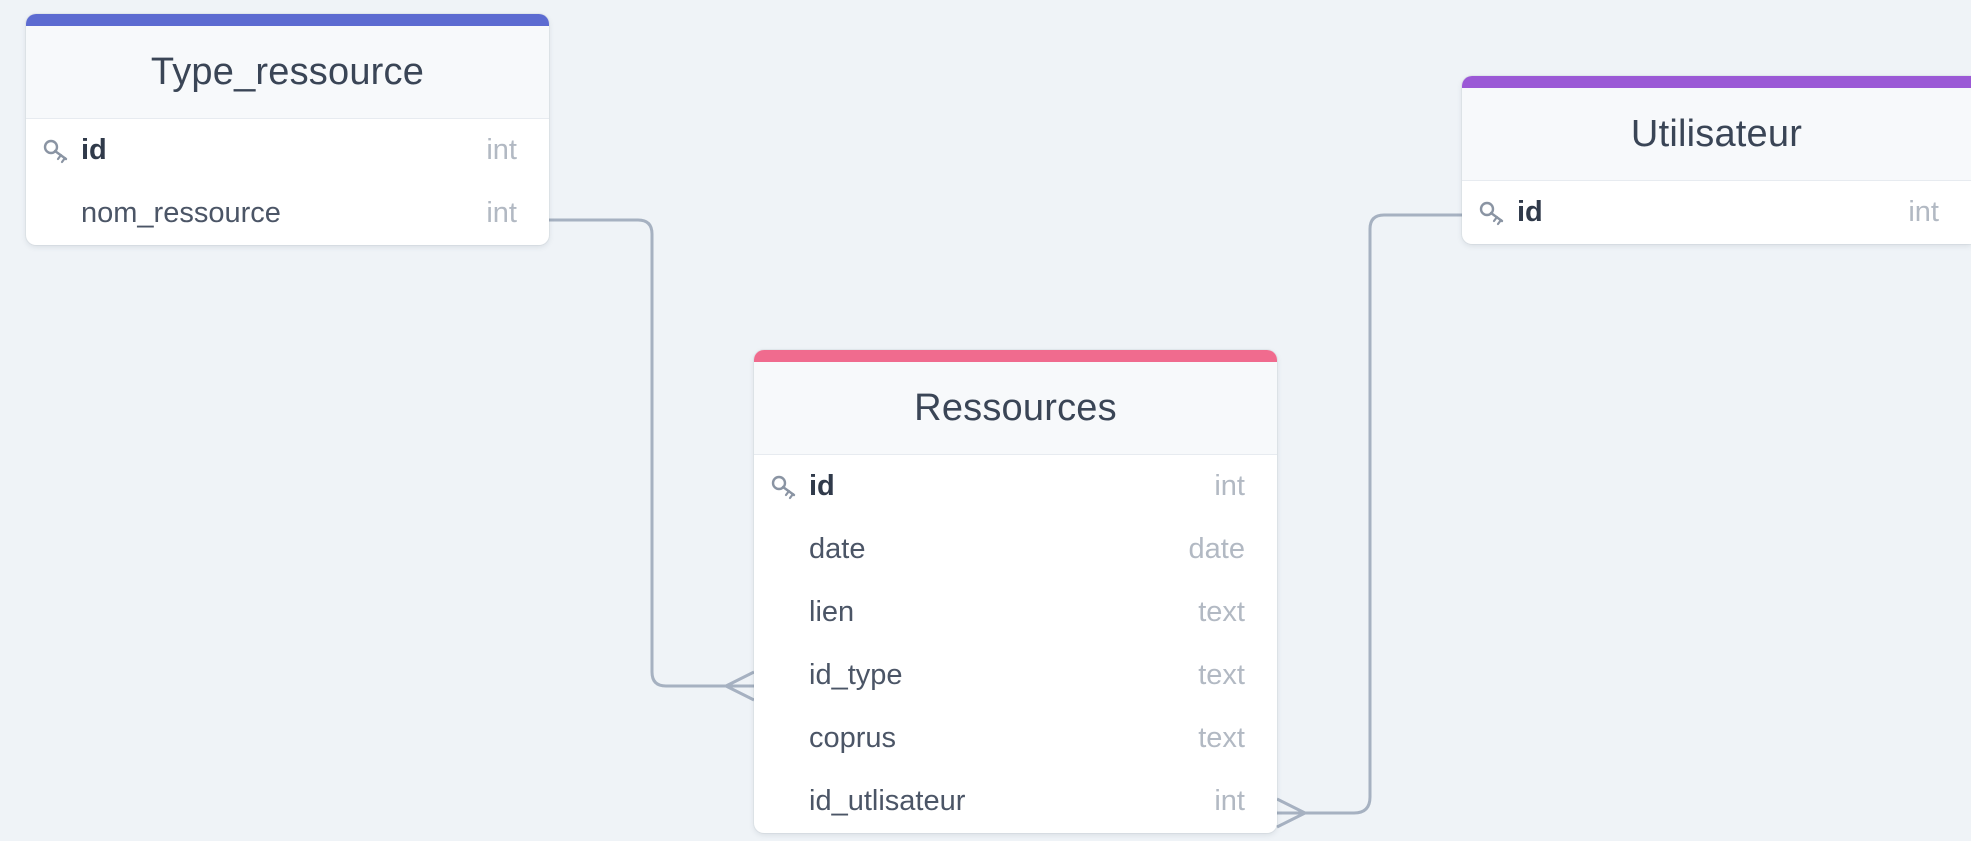 Image resolution: width=1971 pixels, height=841 pixels. What do you see at coordinates (287, 72) in the screenshot?
I see `table-title: Type_ressource` at bounding box center [287, 72].